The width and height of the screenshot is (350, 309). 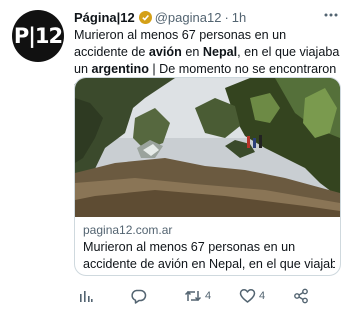 I want to click on tweet-actions: 4 4, so click(x=205, y=296).